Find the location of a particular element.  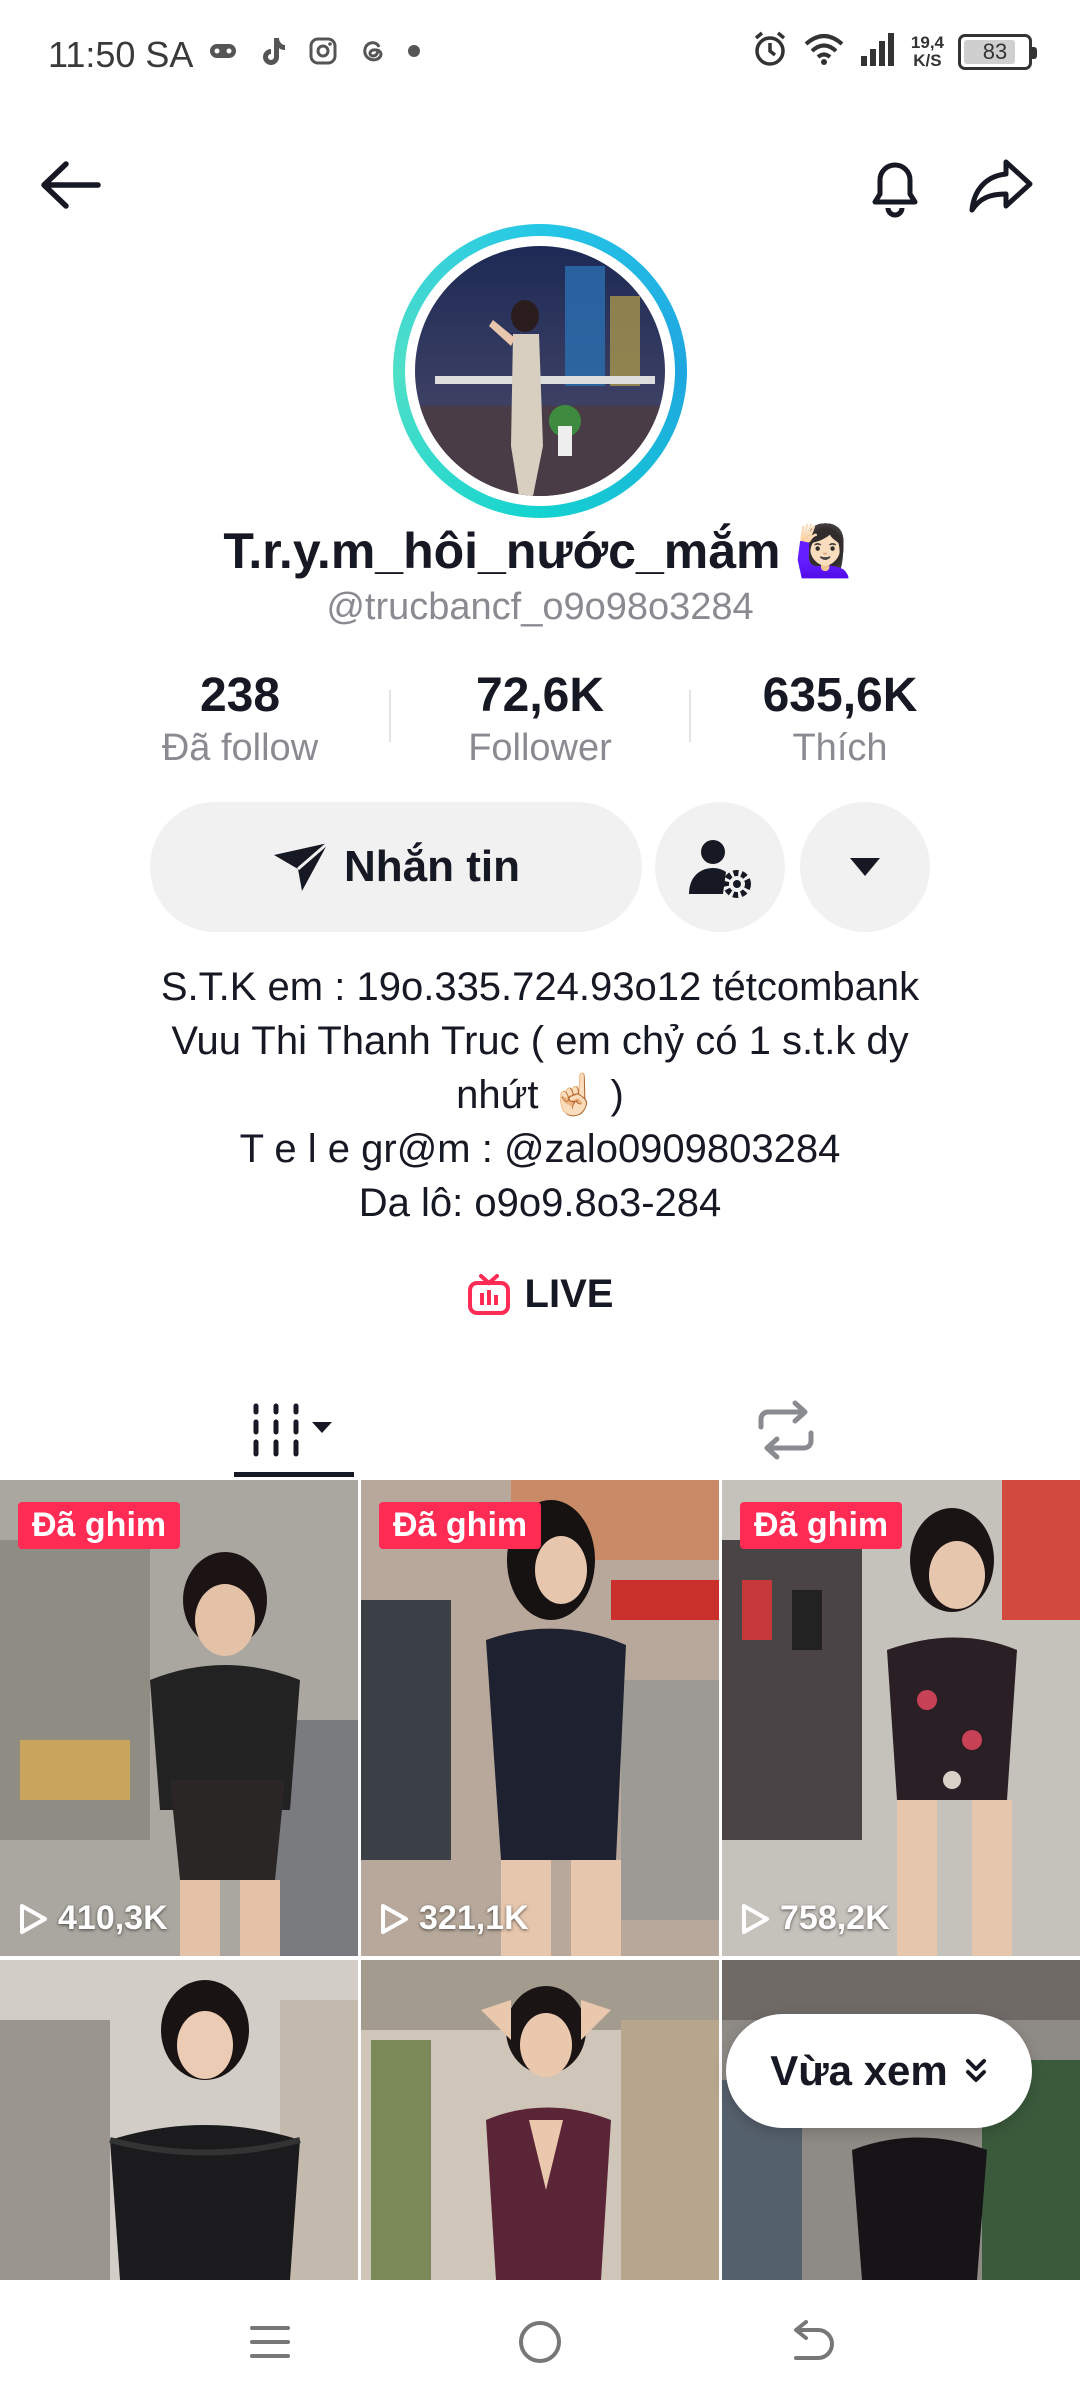

video-tile: Đã ghim 758,2K is located at coordinates (901, 1718).